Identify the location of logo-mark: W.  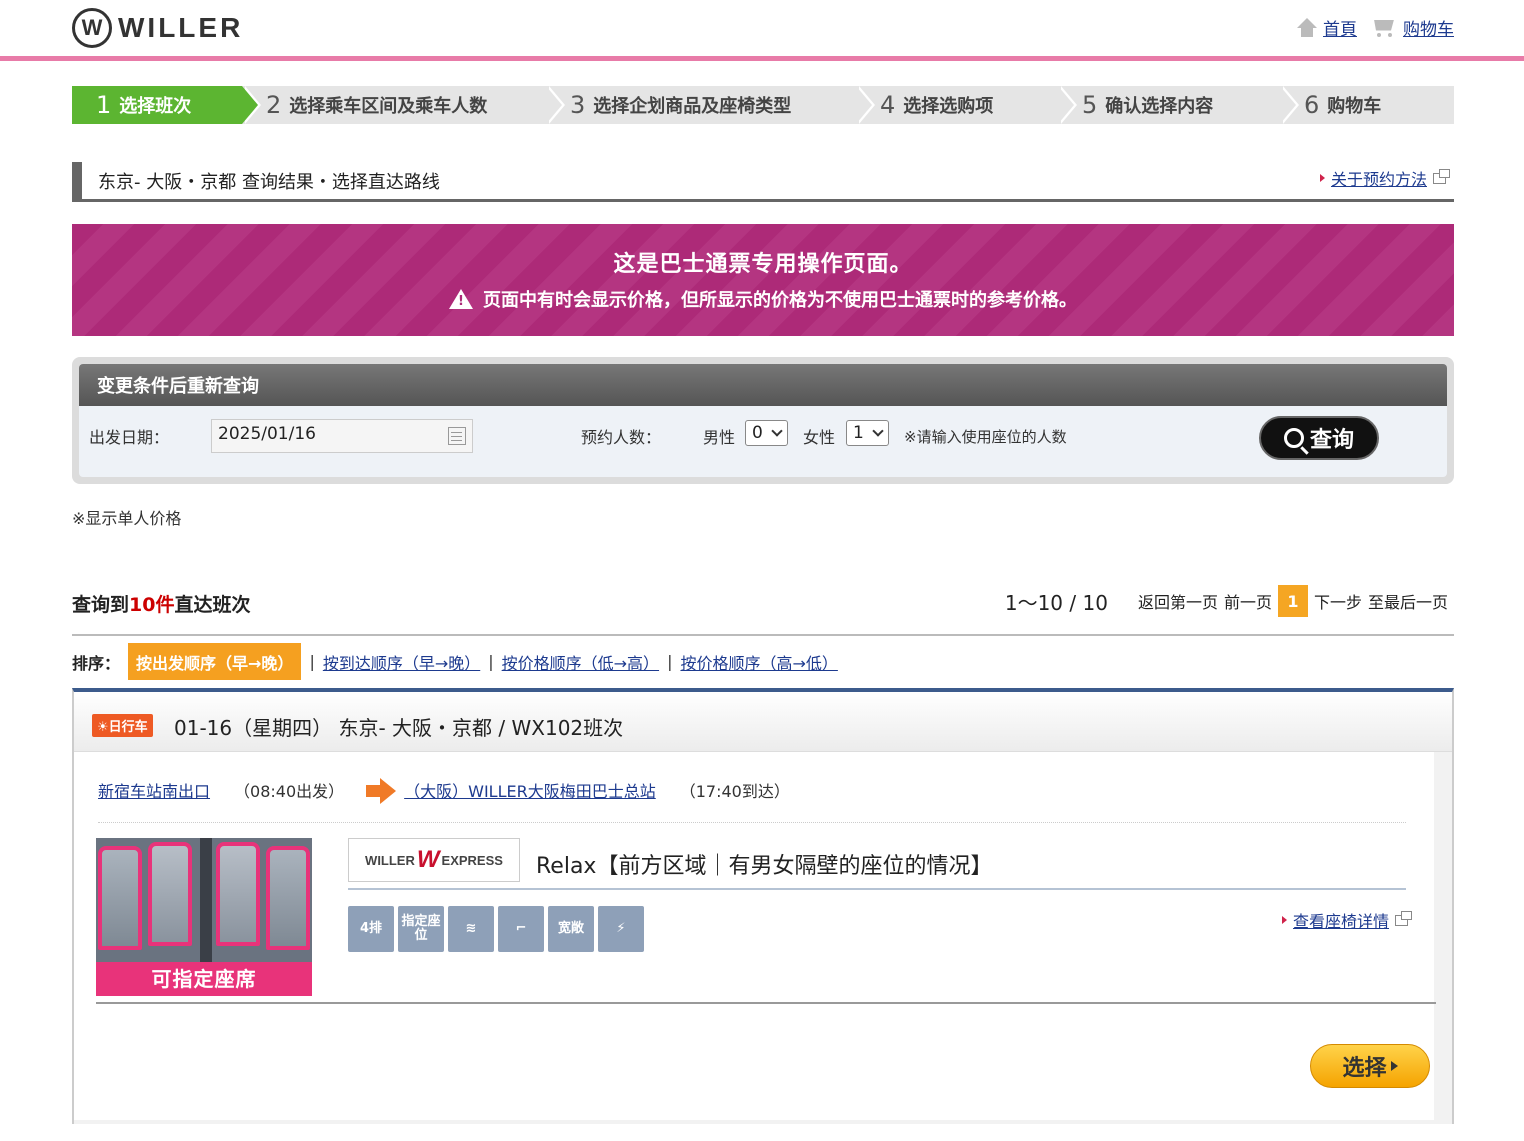
(92, 28).